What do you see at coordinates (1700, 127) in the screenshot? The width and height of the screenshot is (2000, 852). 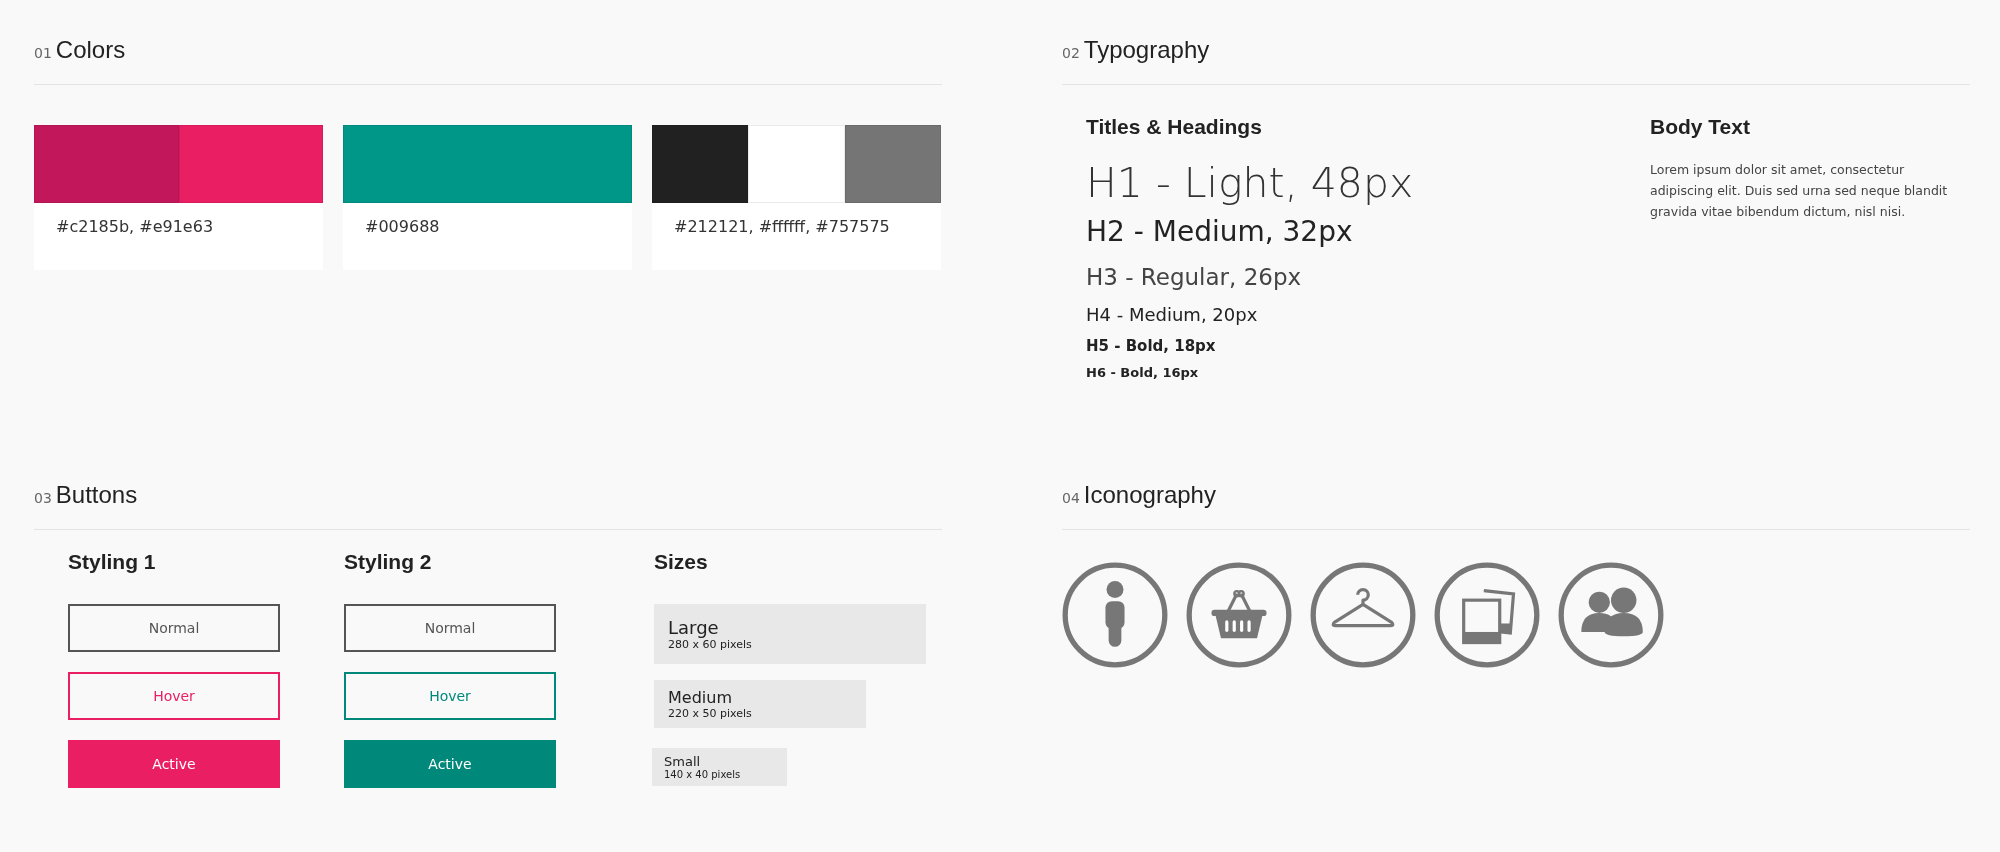 I see `subheading: Body Text` at bounding box center [1700, 127].